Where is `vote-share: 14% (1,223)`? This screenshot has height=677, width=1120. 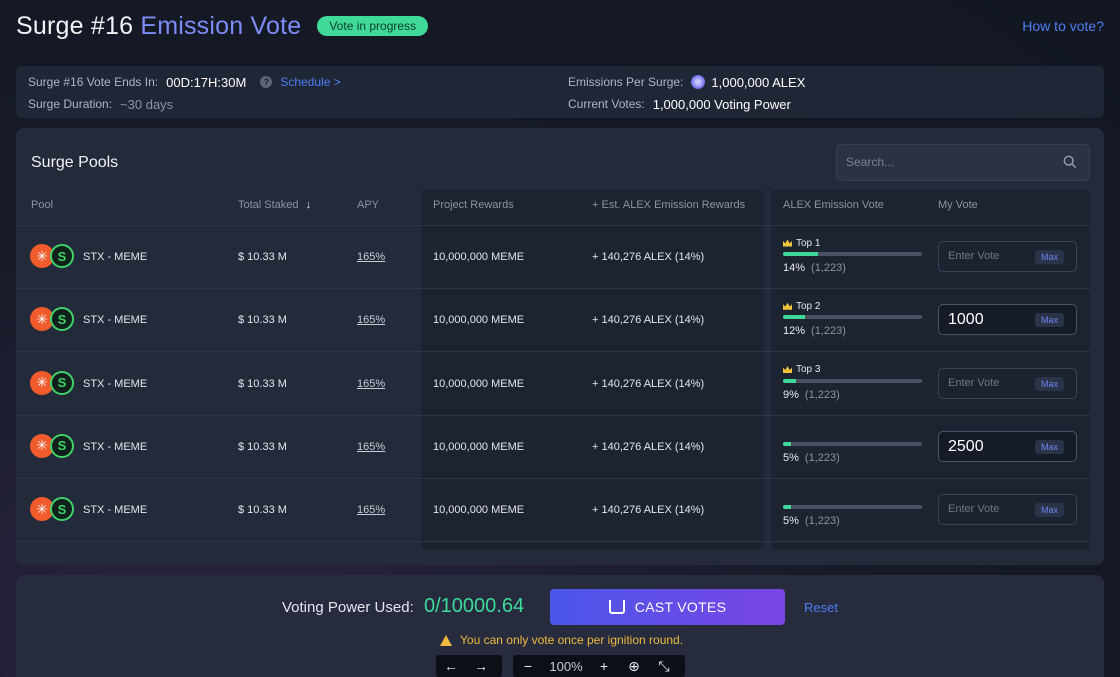
vote-share: 14% (1,223) is located at coordinates (853, 268).